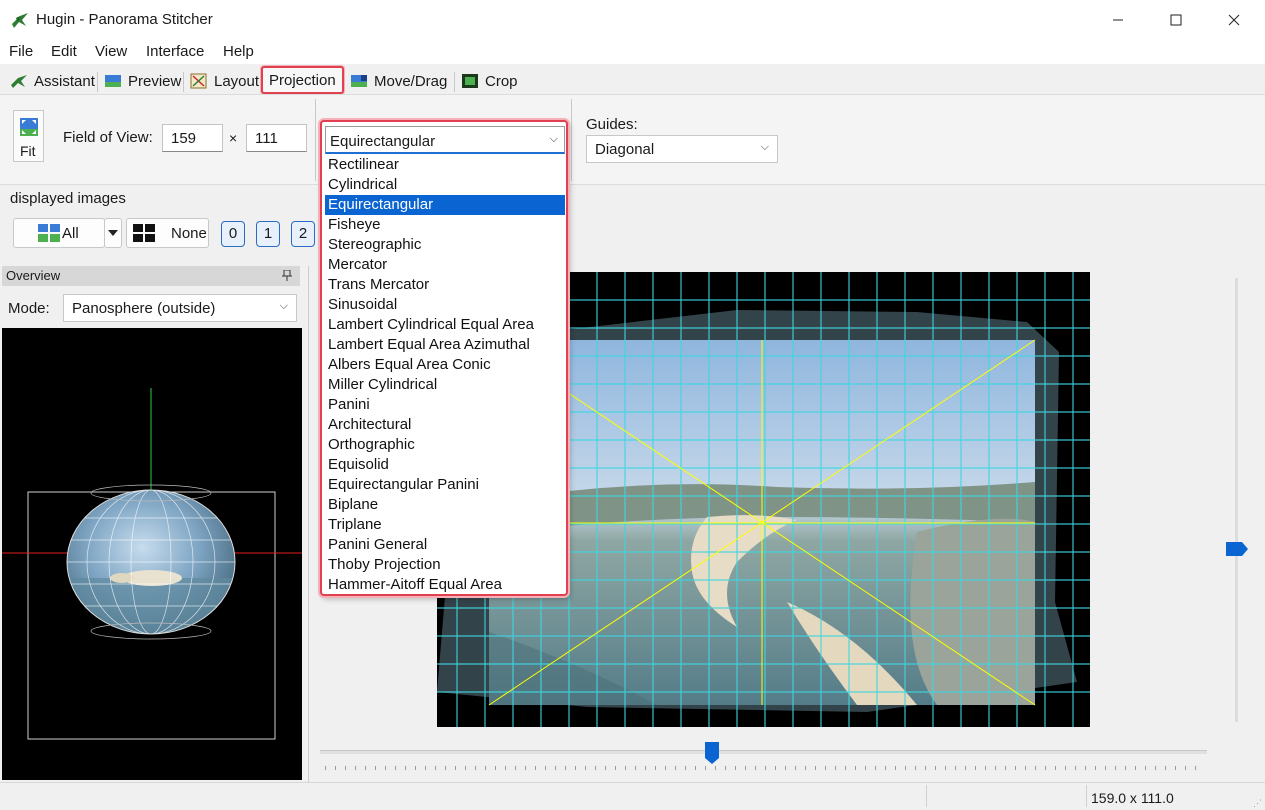  I want to click on tab-label: Preview, so click(155, 81).